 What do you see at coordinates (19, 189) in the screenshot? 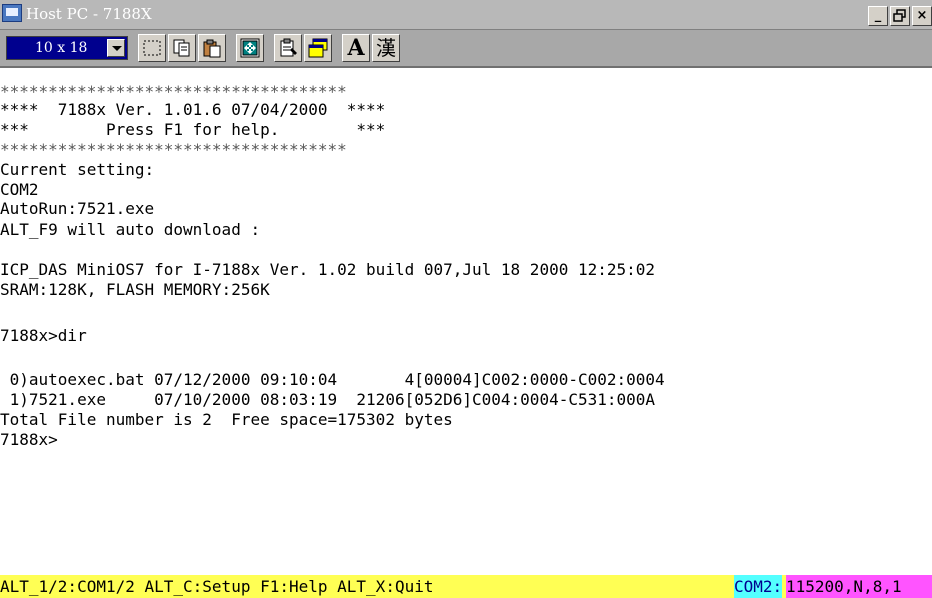
I see `terminal-line: COM2` at bounding box center [19, 189].